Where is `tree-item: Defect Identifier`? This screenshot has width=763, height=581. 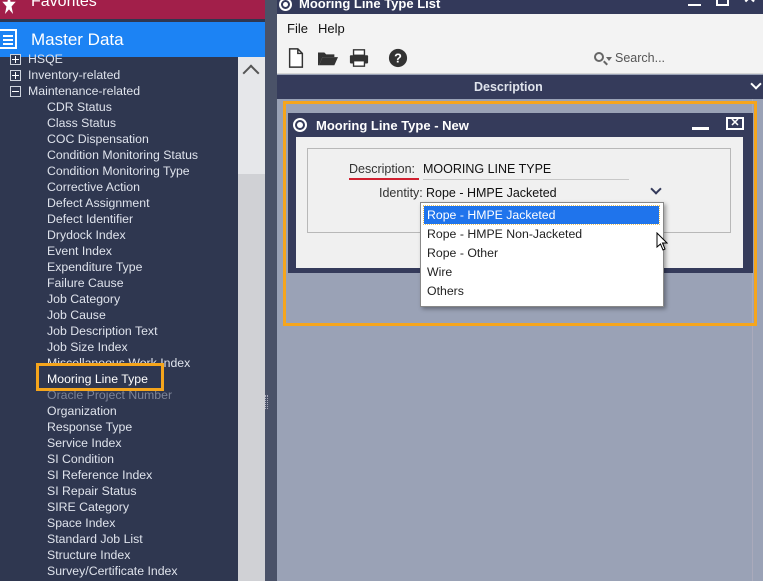 tree-item: Defect Identifier is located at coordinates (90, 219).